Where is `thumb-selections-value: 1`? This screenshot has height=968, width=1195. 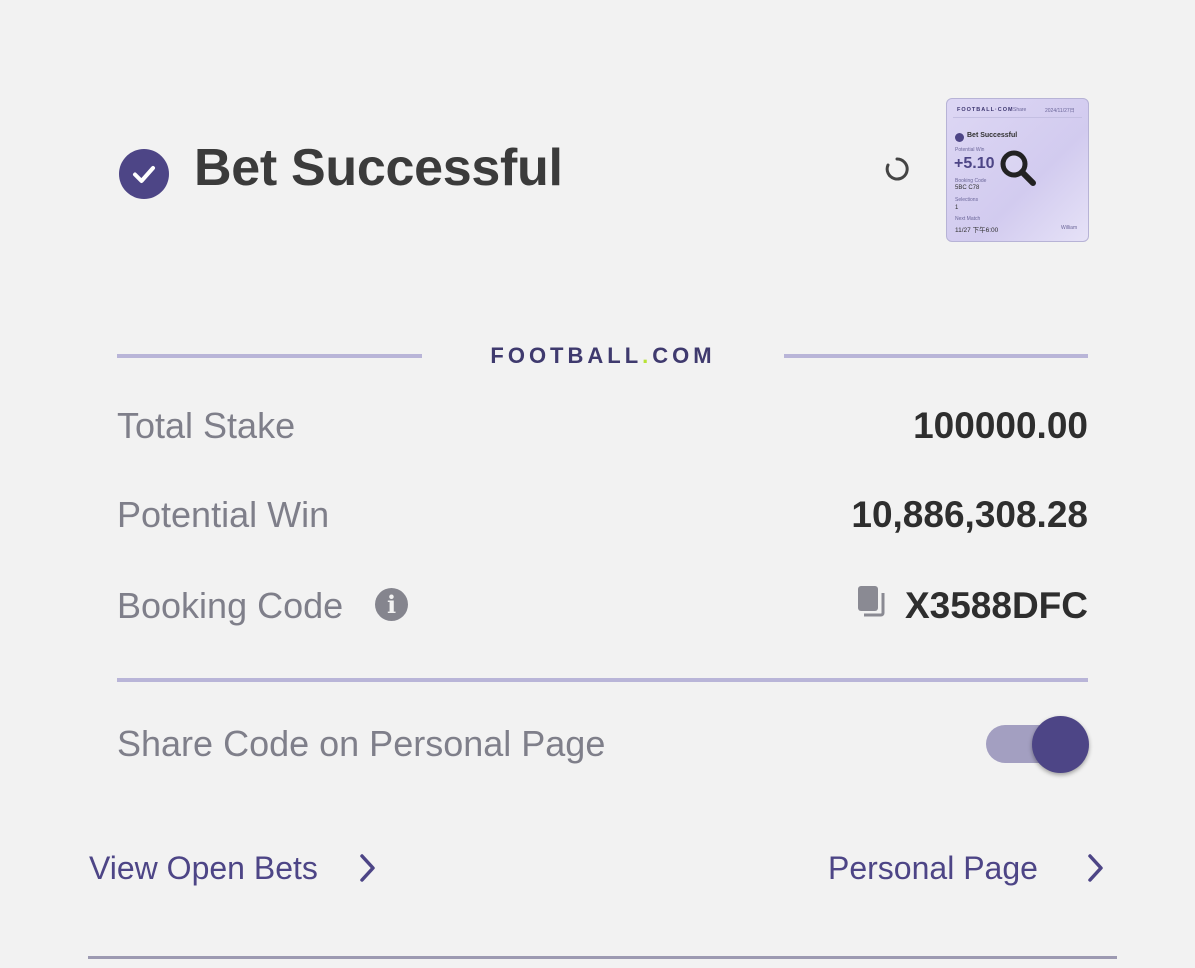
thumb-selections-value: 1 is located at coordinates (957, 208).